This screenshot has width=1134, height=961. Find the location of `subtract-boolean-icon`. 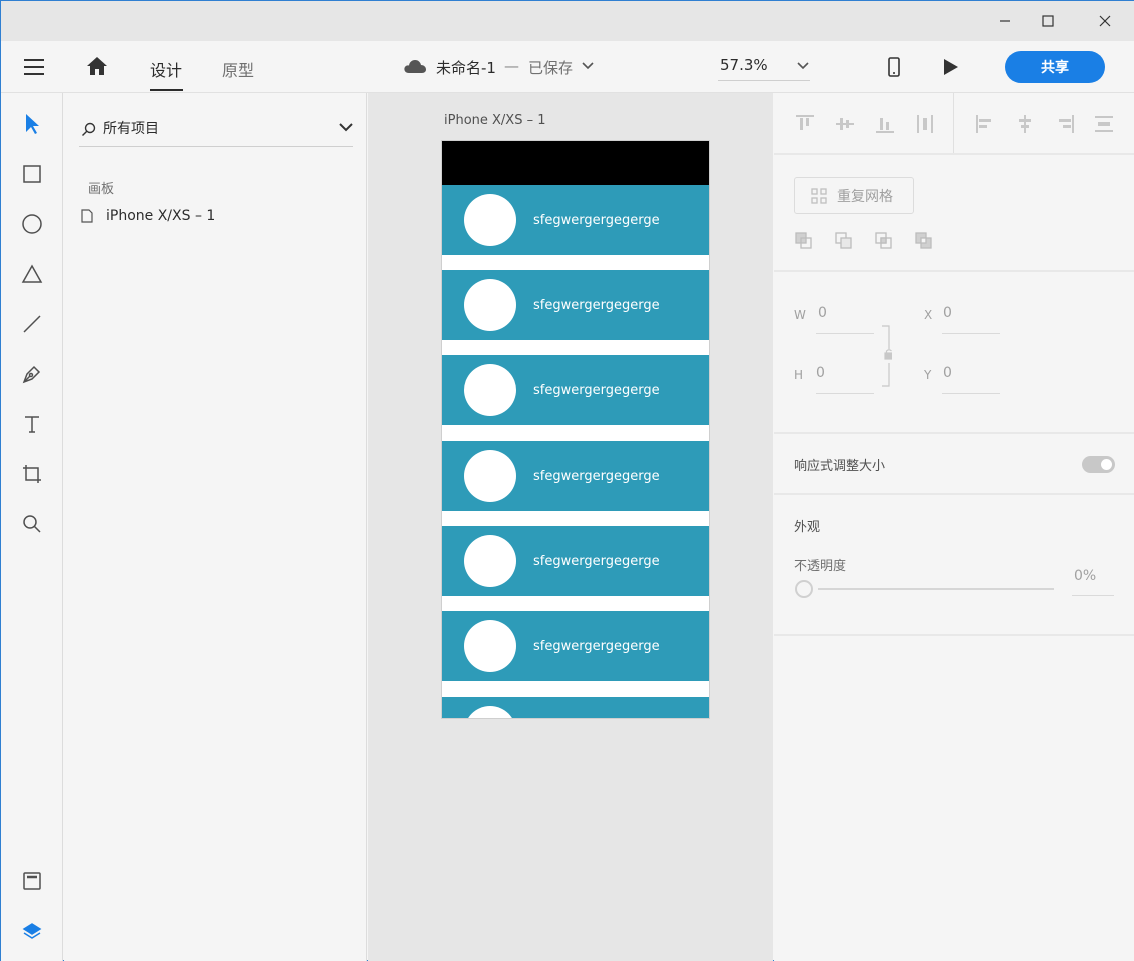

subtract-boolean-icon is located at coordinates (804, 241).